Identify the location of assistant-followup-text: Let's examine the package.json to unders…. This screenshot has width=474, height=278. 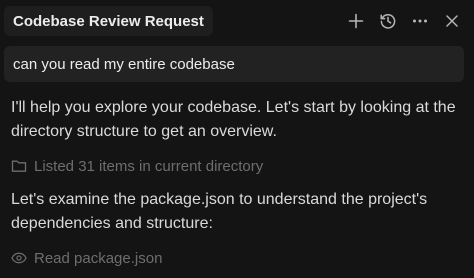
(219, 211).